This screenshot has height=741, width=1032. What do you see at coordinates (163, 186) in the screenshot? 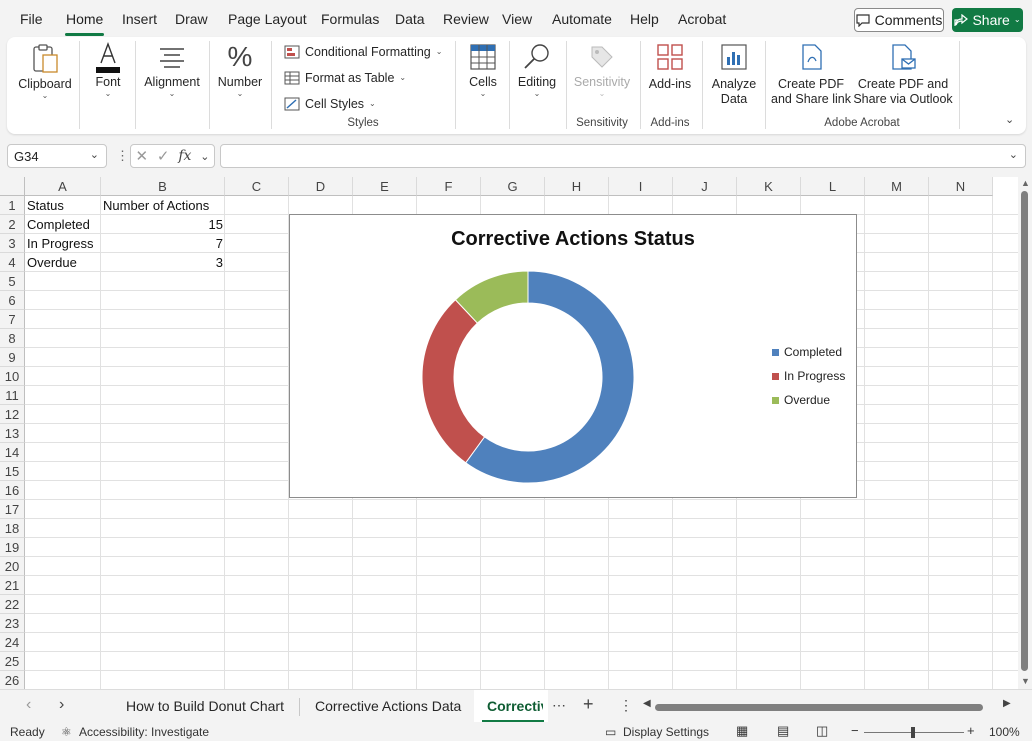
I see `column-header-B: B` at bounding box center [163, 186].